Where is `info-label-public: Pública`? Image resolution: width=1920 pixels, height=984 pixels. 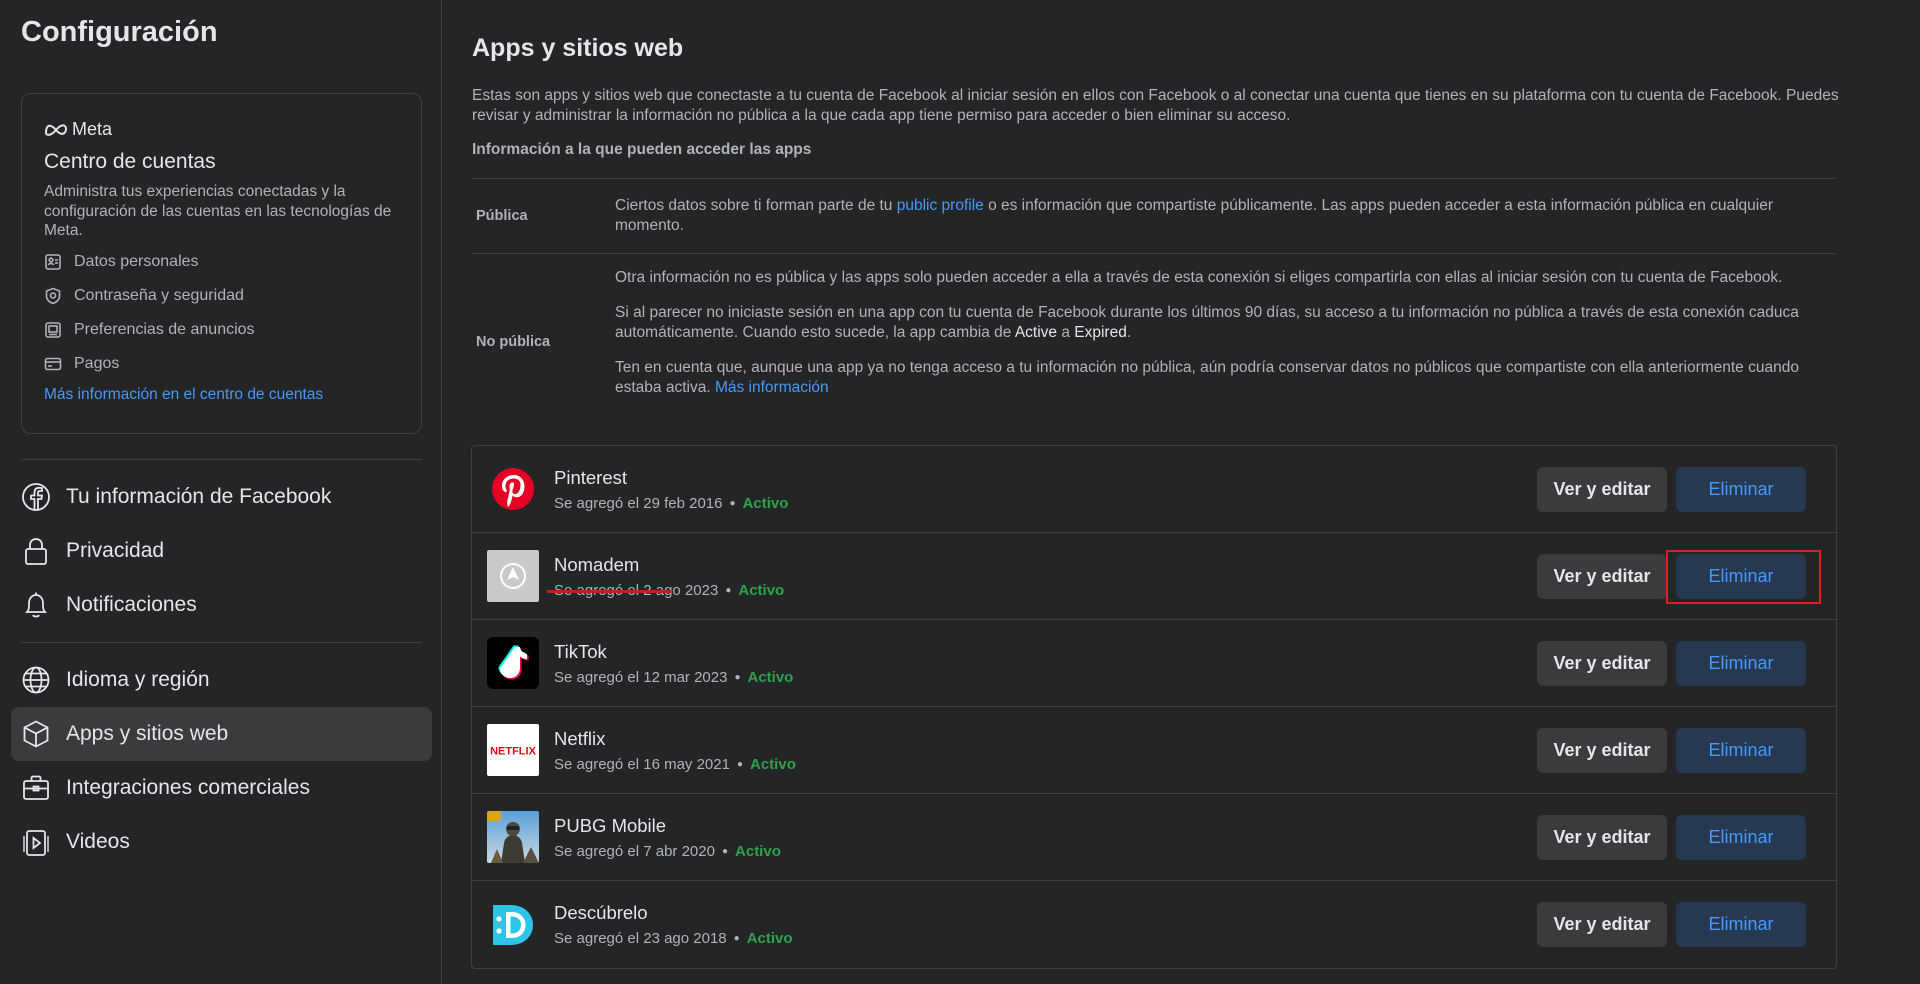 info-label-public: Pública is located at coordinates (502, 216).